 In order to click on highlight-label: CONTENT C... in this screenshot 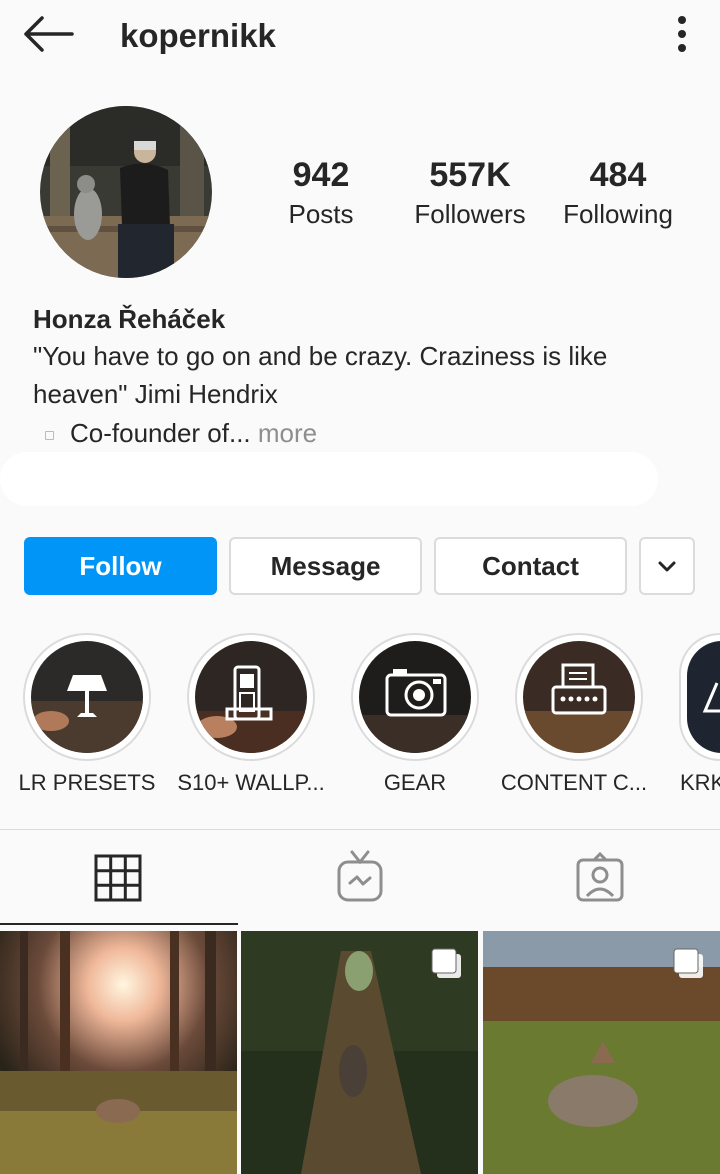, I will do `click(574, 782)`.